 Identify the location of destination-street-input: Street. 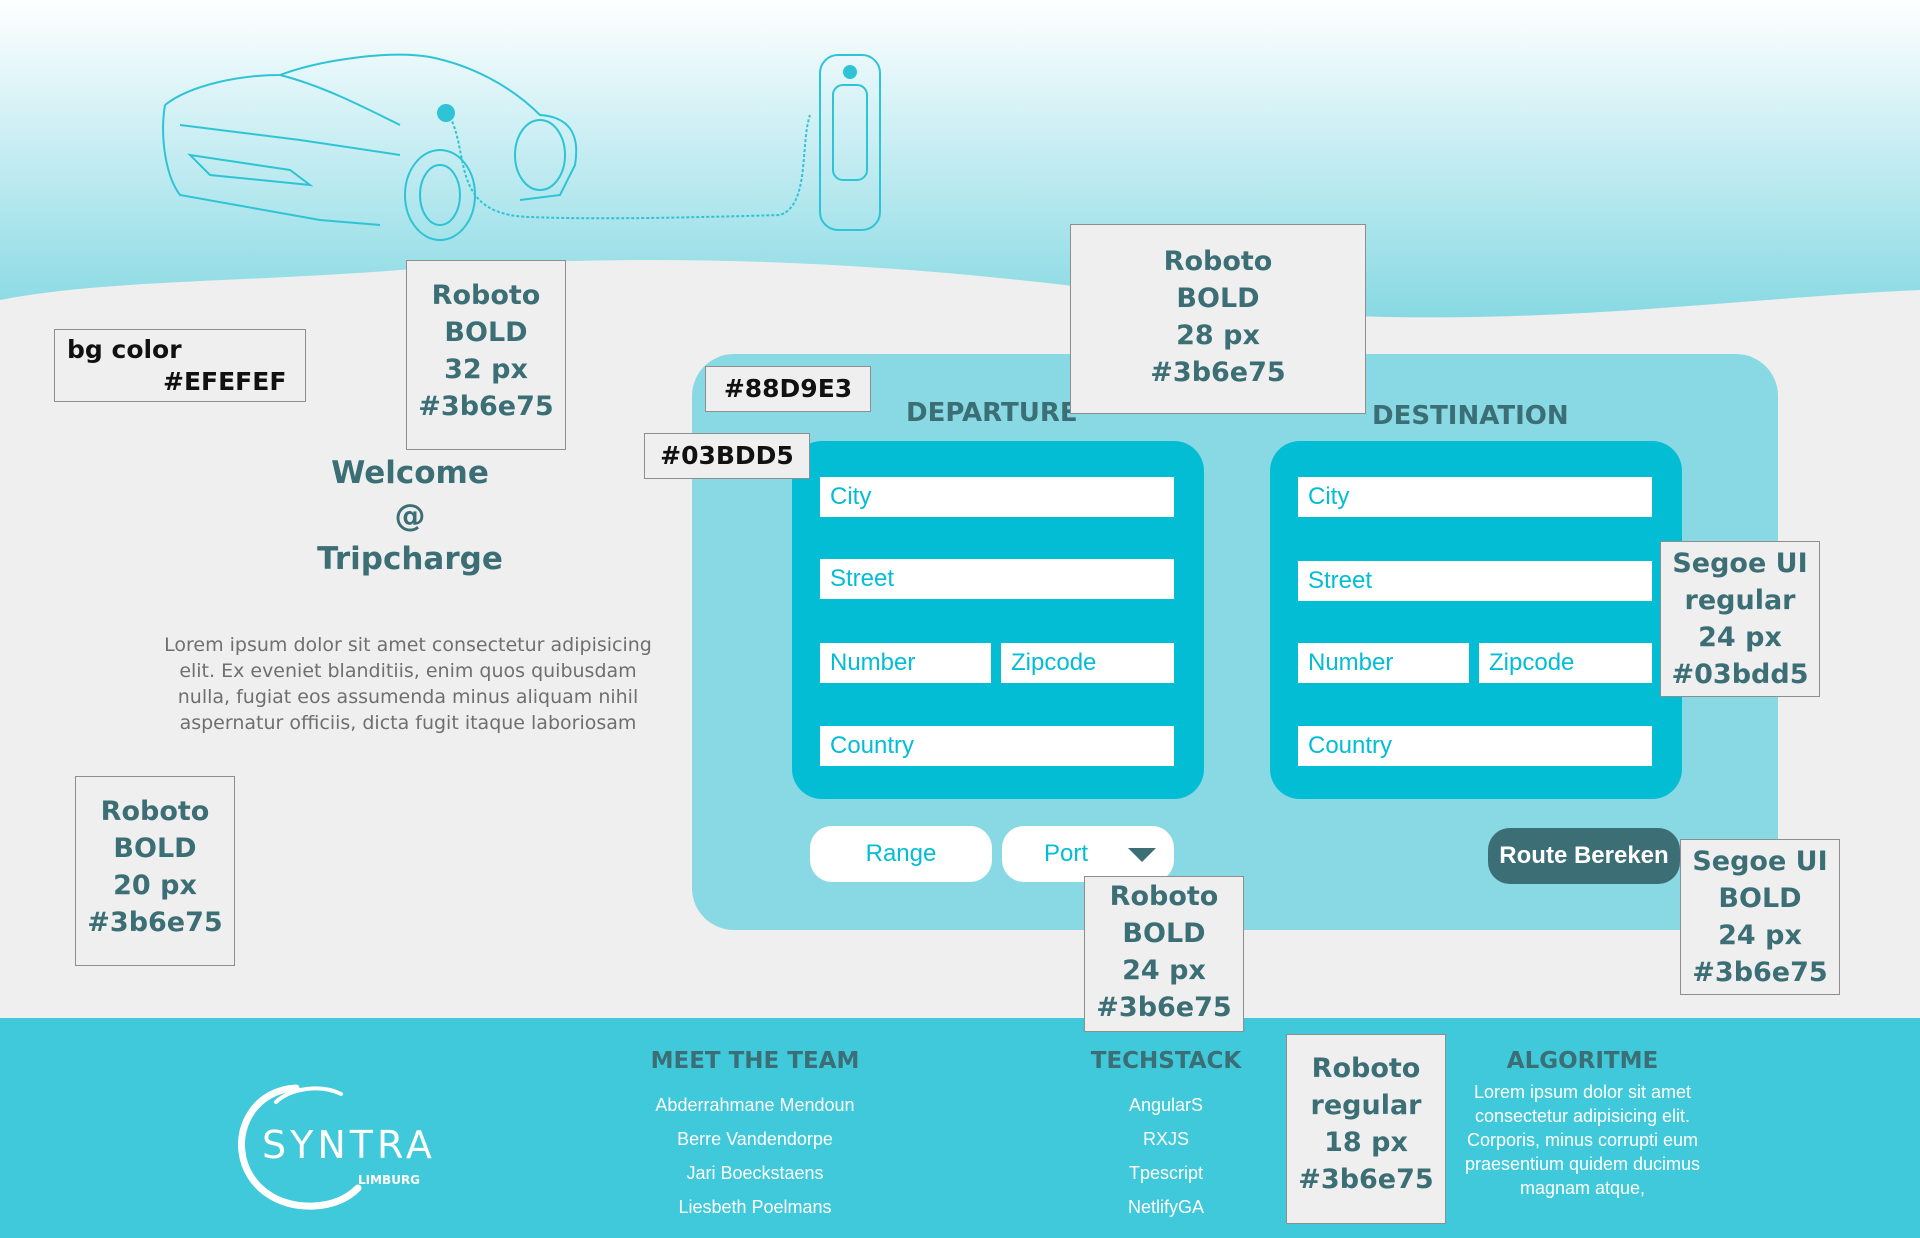
(1475, 581).